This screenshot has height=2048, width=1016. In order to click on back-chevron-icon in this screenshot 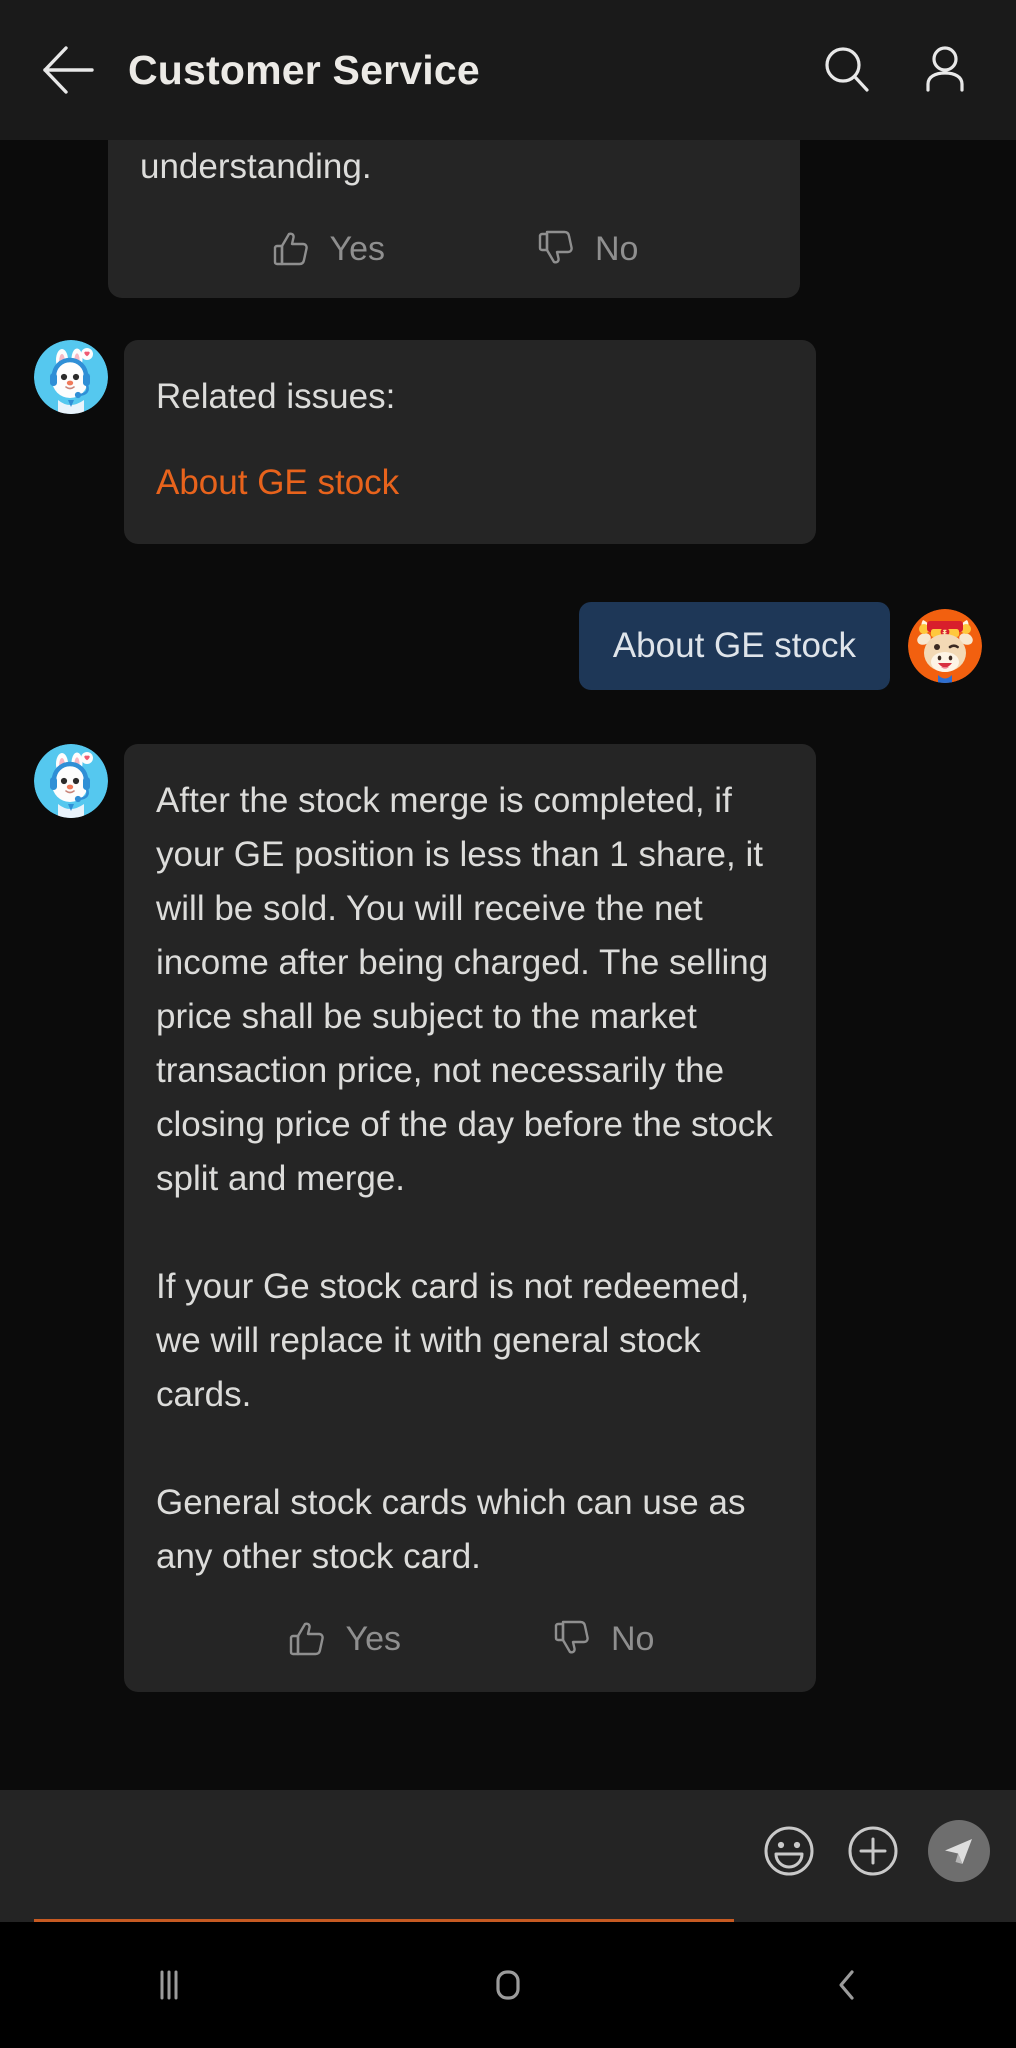, I will do `click(847, 1985)`.